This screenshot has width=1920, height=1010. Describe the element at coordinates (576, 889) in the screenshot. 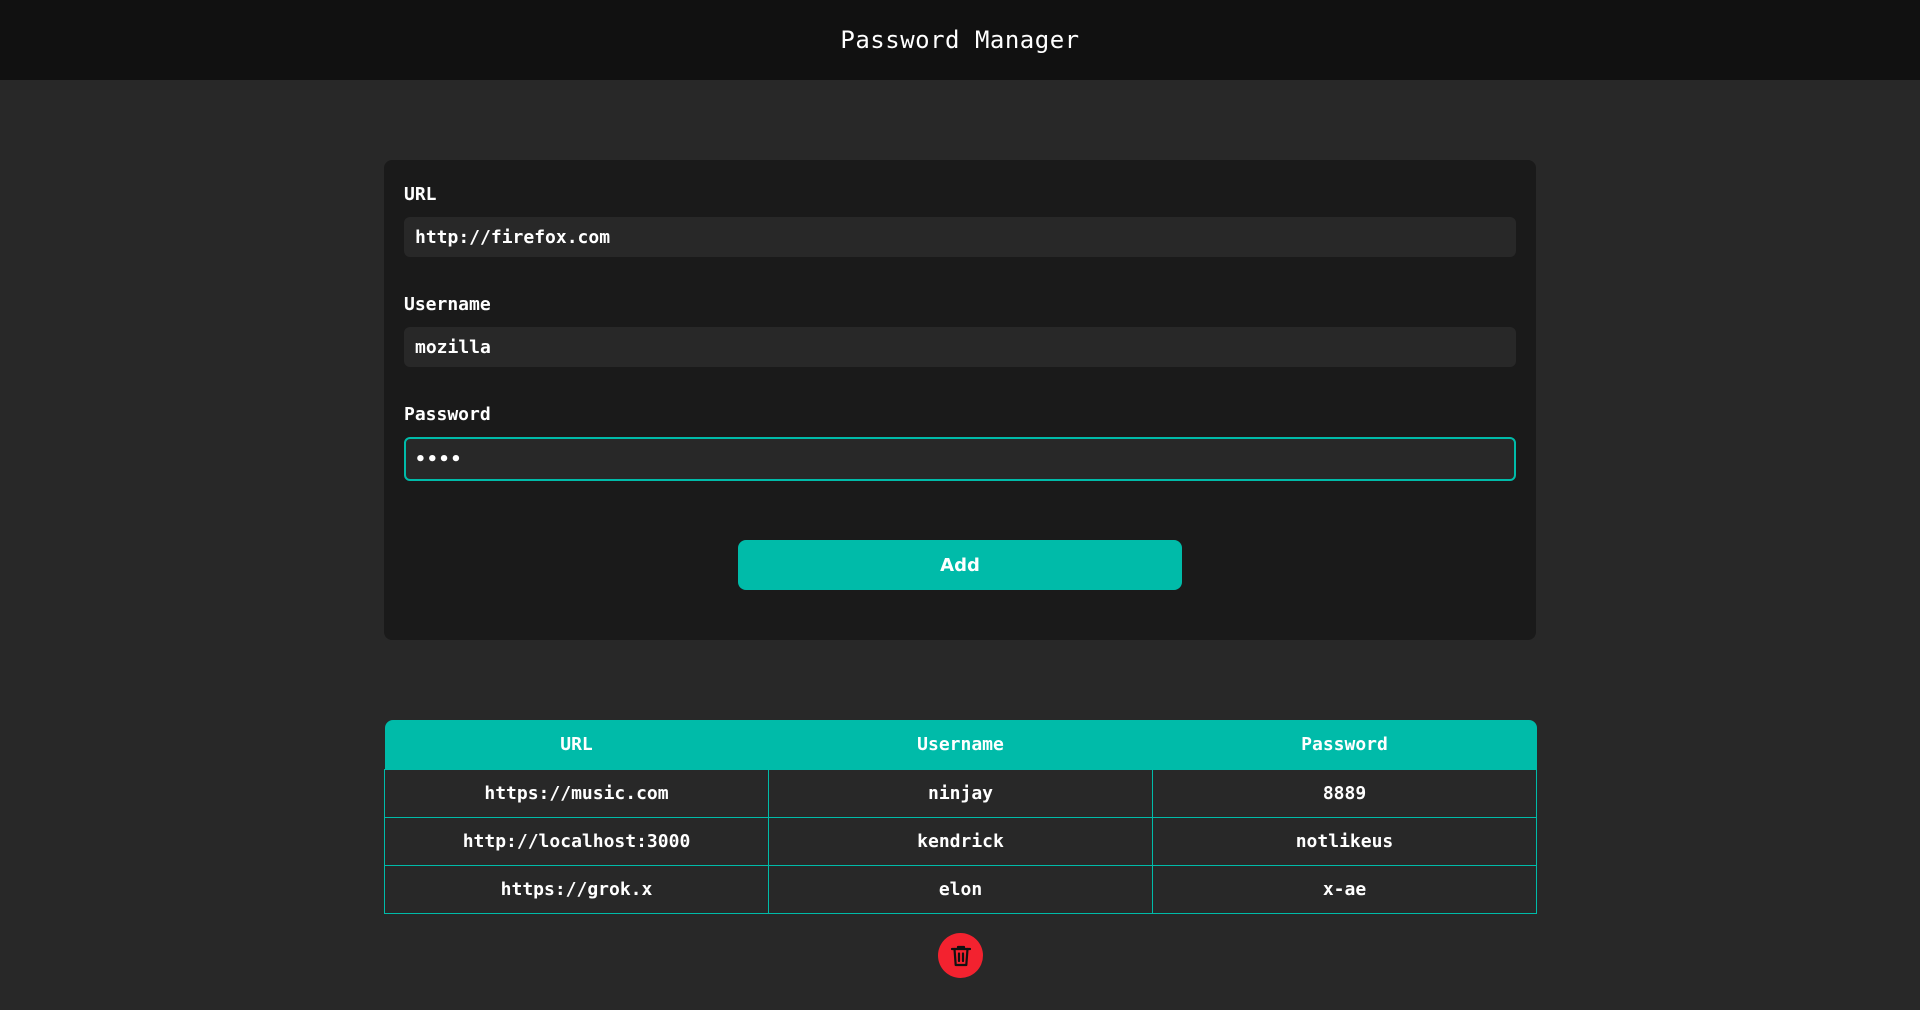

I see `cell-url: https://grok.x` at that location.